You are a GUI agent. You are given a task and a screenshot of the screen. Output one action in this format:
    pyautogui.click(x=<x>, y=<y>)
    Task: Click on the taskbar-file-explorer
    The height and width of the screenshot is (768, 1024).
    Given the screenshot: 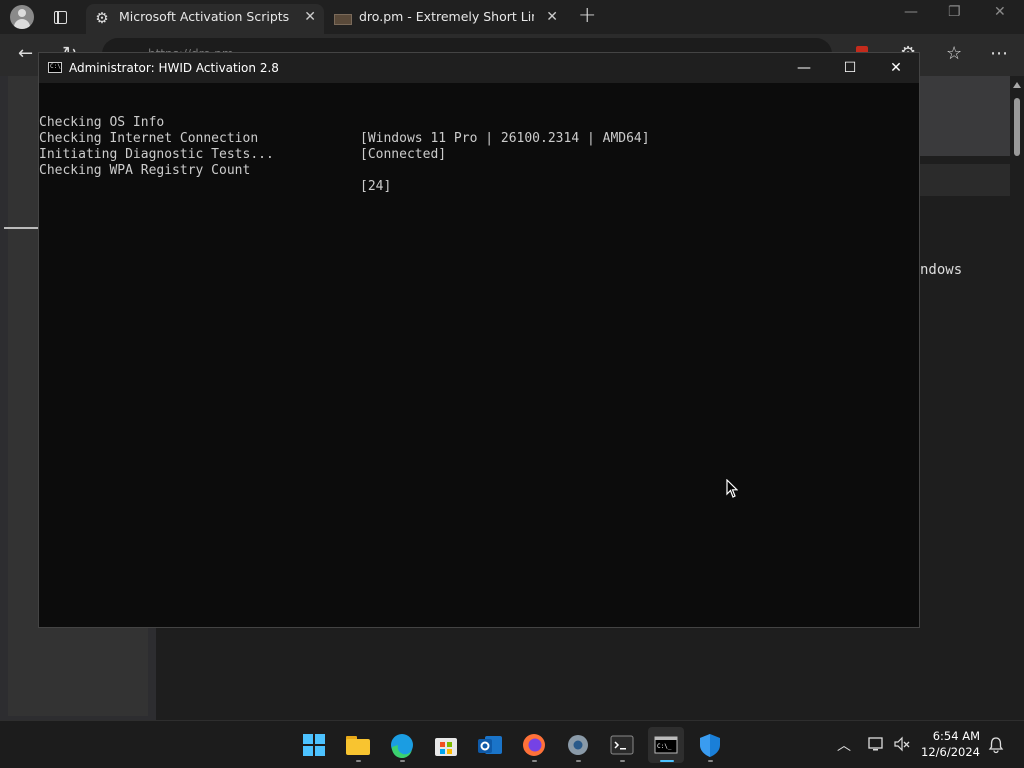 What is the action you would take?
    pyautogui.click(x=358, y=745)
    